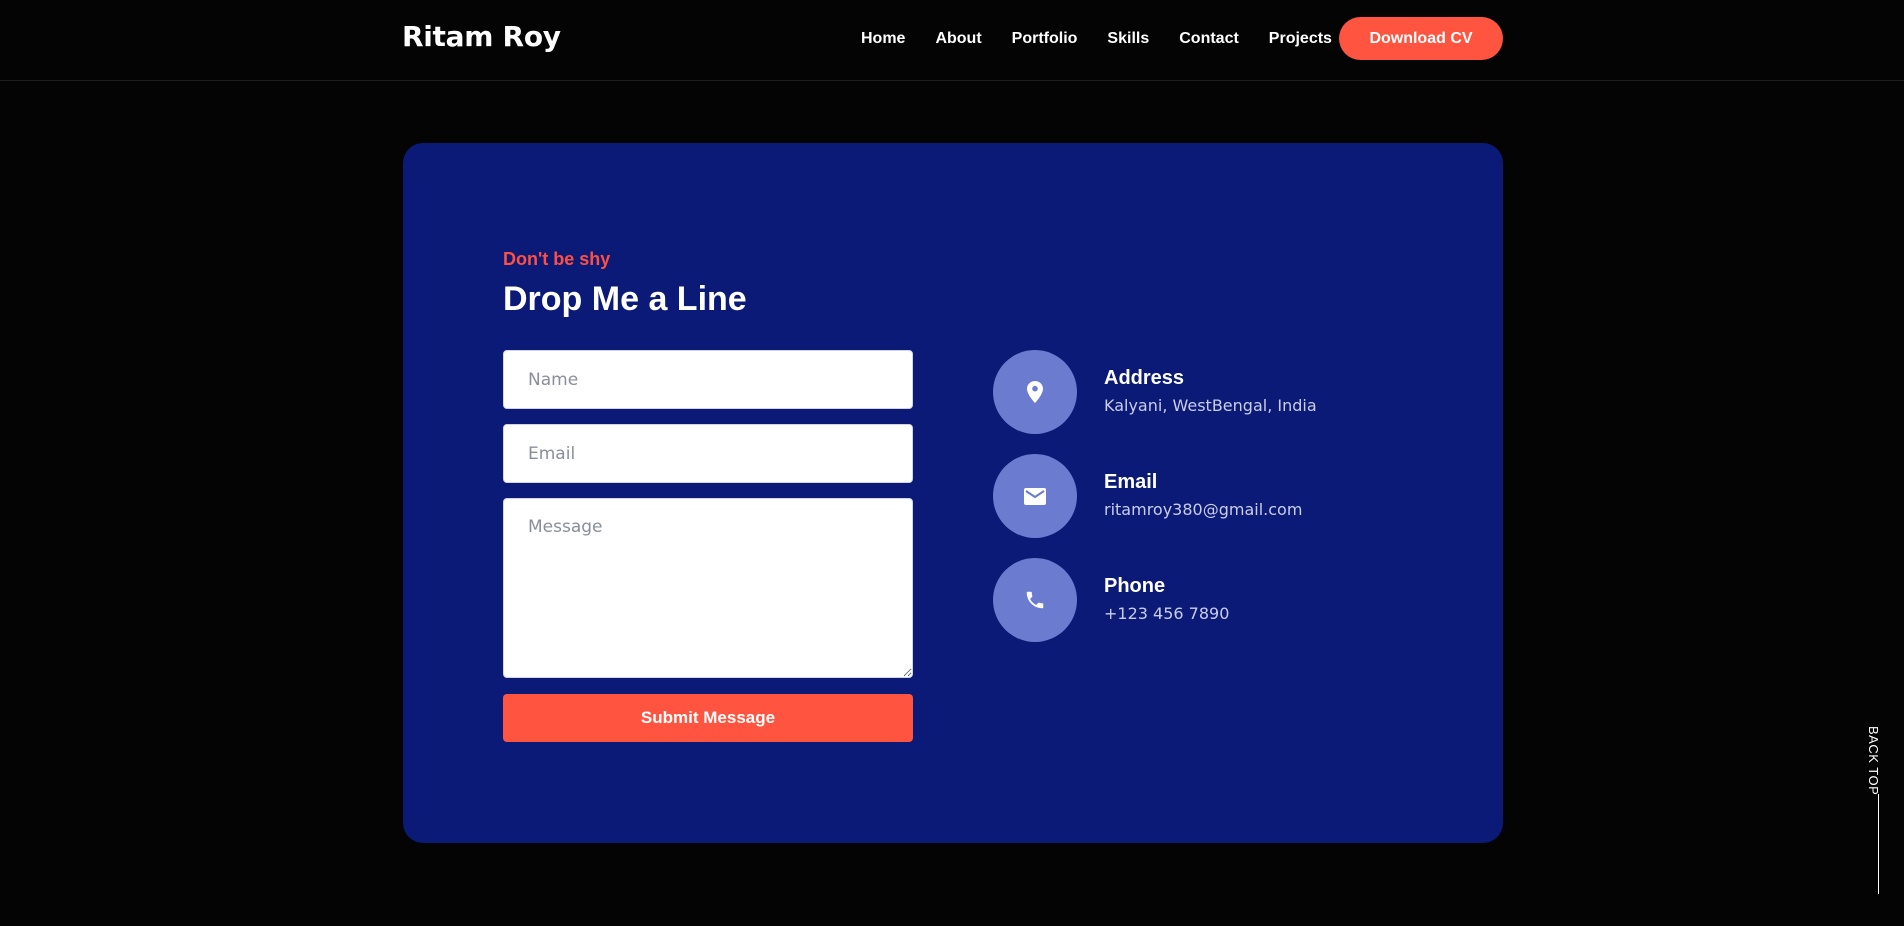 The width and height of the screenshot is (1904, 926). Describe the element at coordinates (1878, 844) in the screenshot. I see `back-top-line` at that location.